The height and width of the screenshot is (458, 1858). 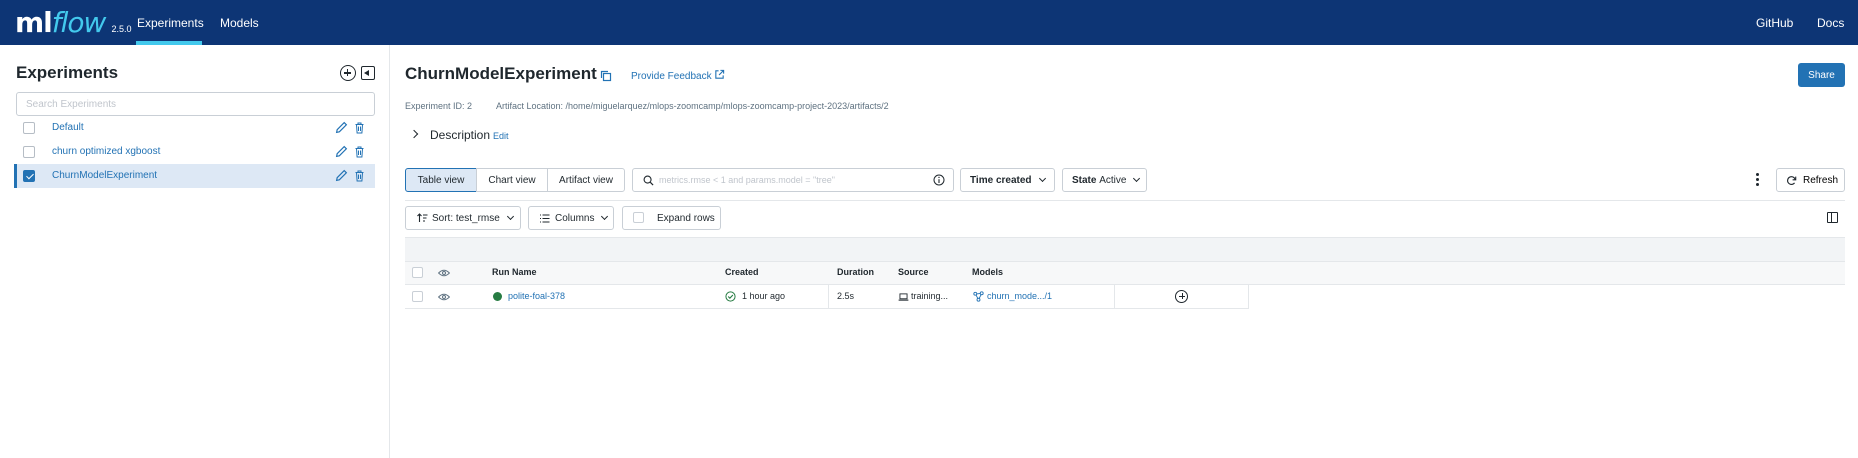 I want to click on state-value: Active, so click(x=1113, y=180).